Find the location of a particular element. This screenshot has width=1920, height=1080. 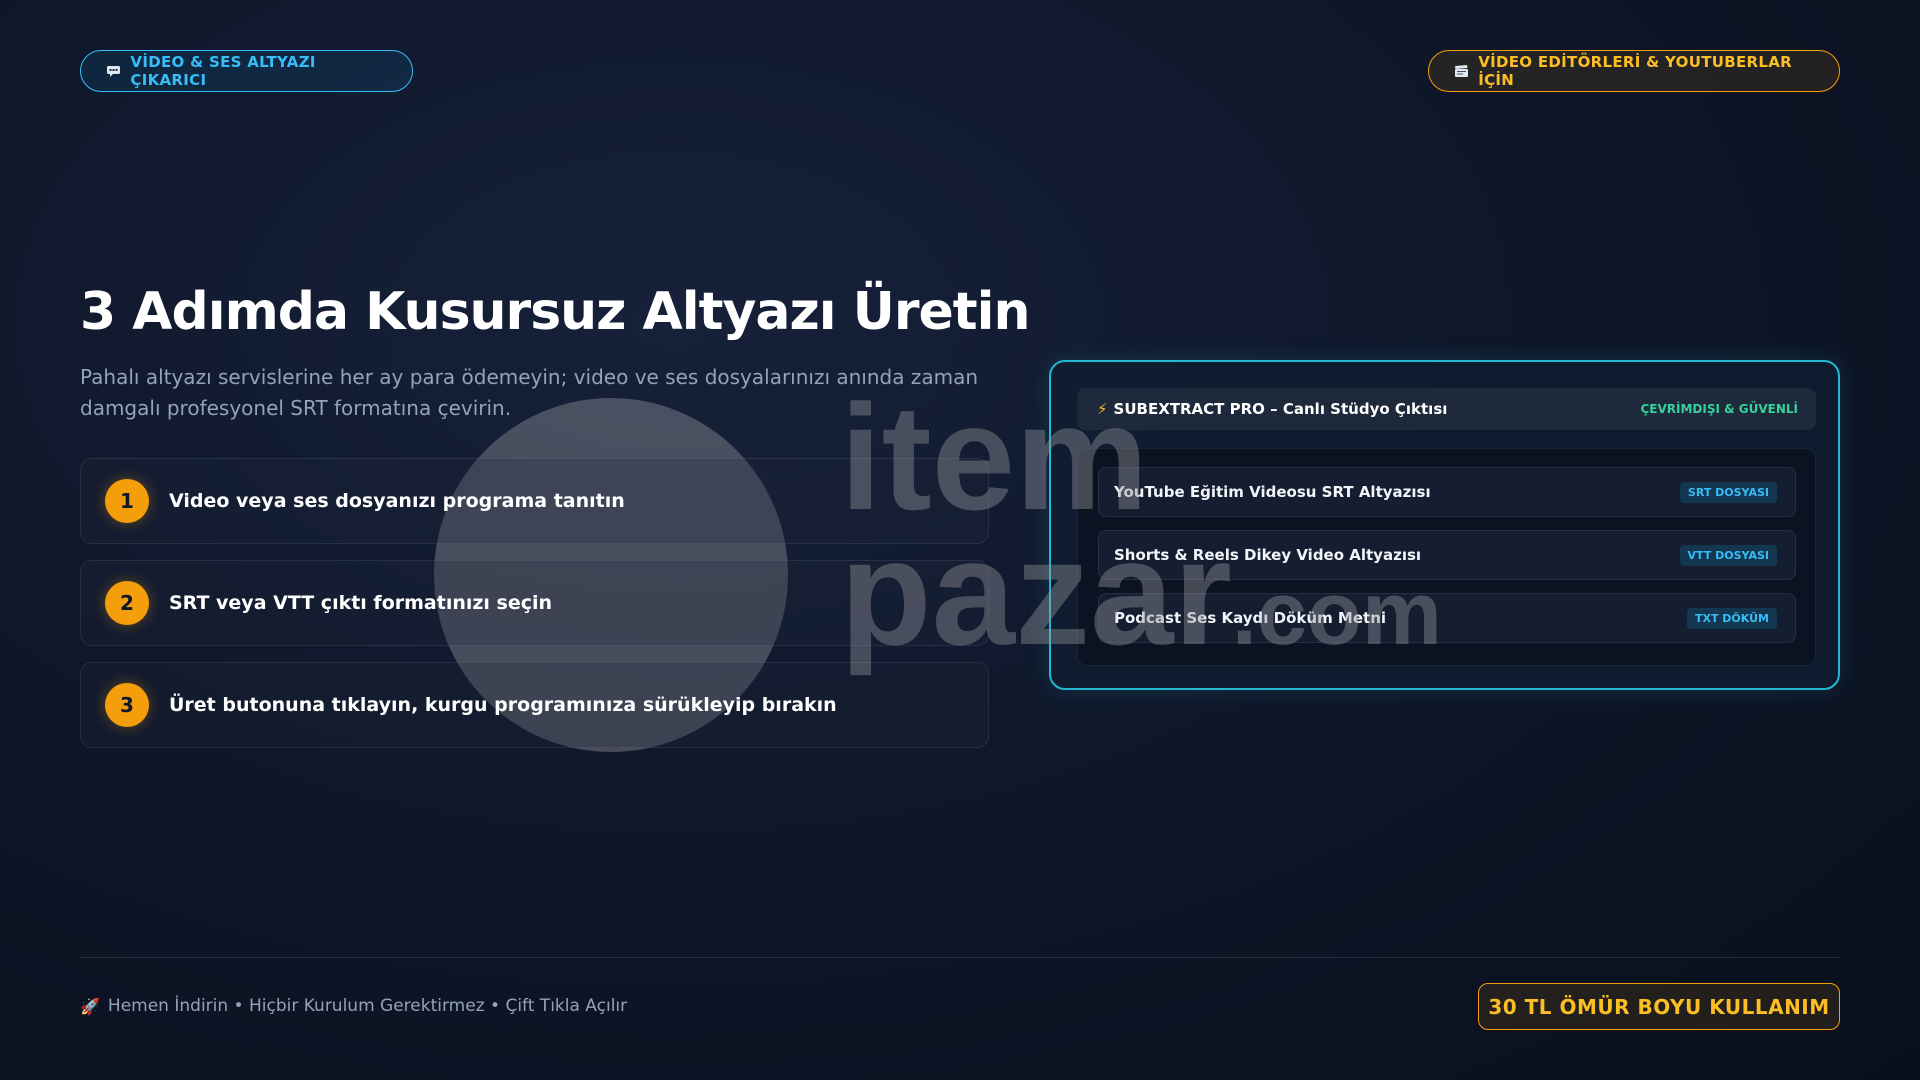

status-badge: ÇEVRİMDIŞI & GÜVENLİ is located at coordinates (1719, 409).